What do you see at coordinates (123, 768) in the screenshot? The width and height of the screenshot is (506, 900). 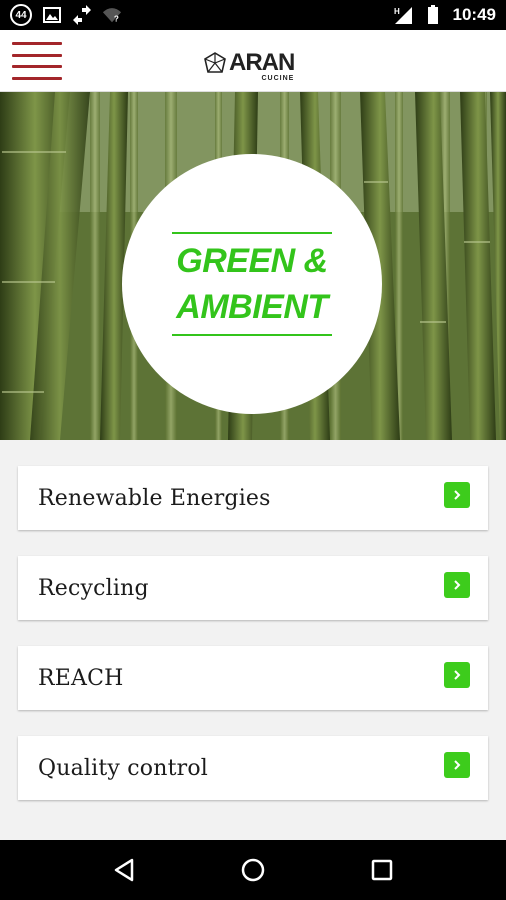 I see `menu-item-label: Quality control` at bounding box center [123, 768].